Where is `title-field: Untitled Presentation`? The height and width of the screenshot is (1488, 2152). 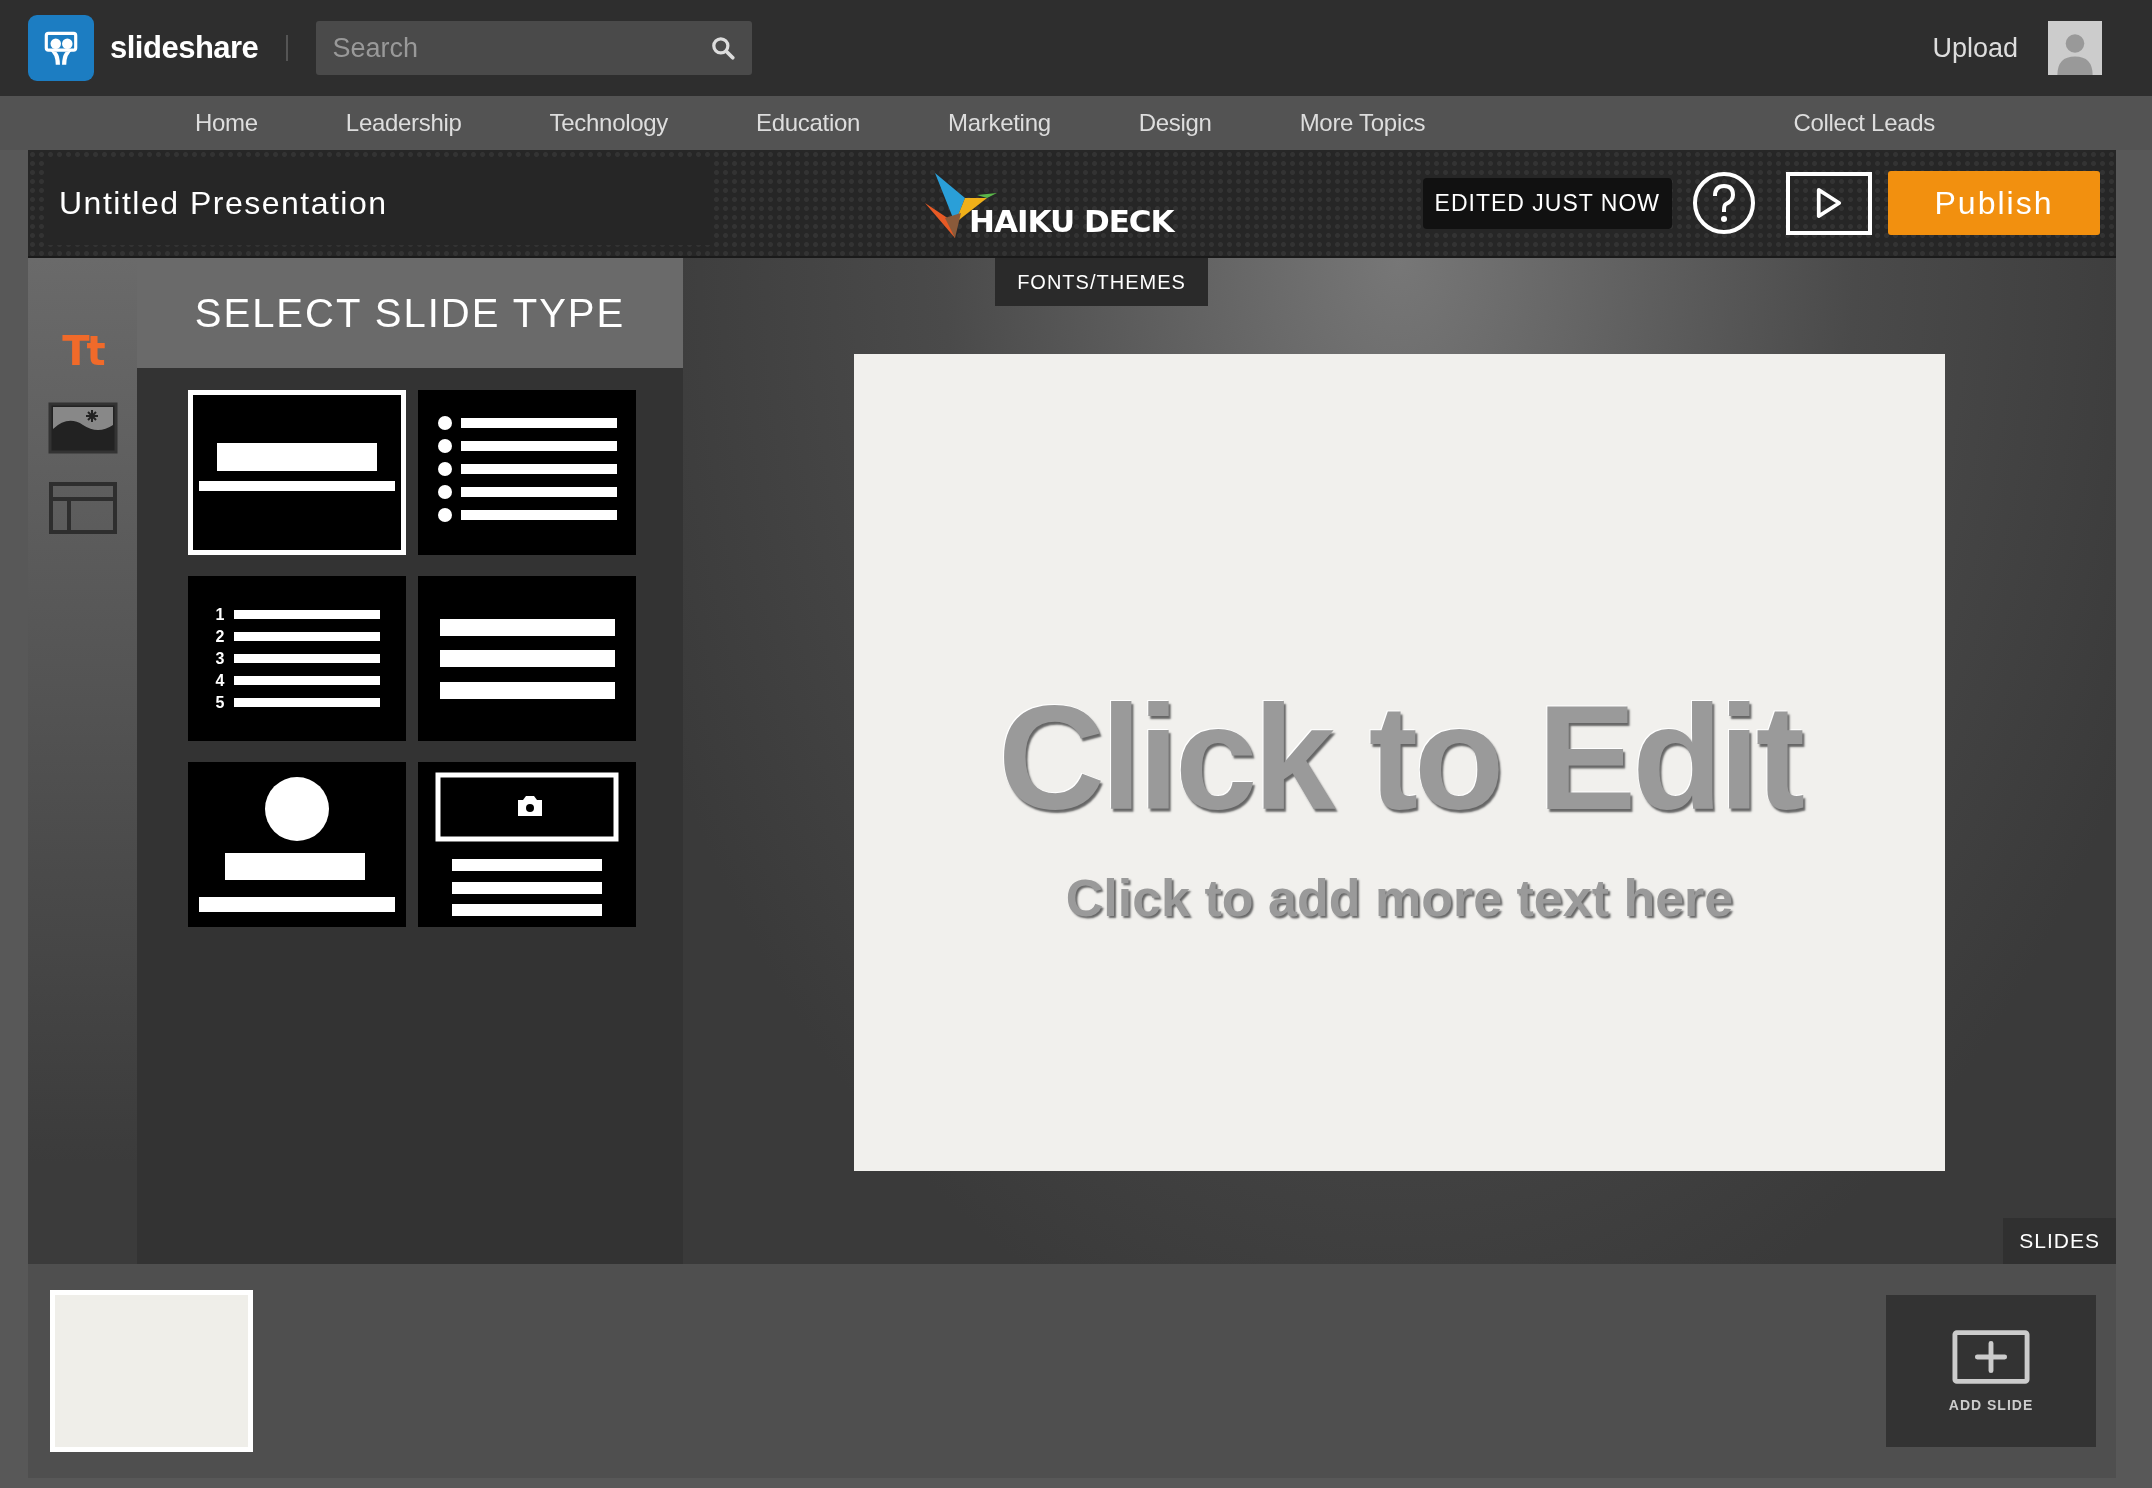
title-field: Untitled Presentation is located at coordinates (377, 203).